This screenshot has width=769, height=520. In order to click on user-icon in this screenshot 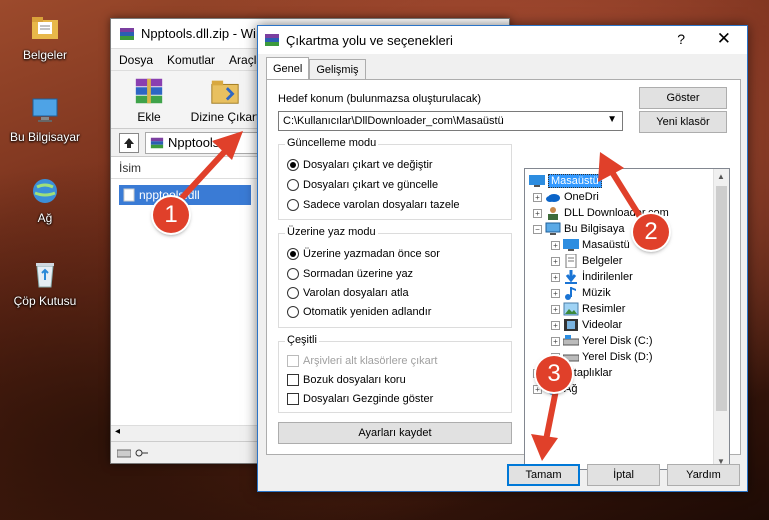, I will do `click(553, 213)`.